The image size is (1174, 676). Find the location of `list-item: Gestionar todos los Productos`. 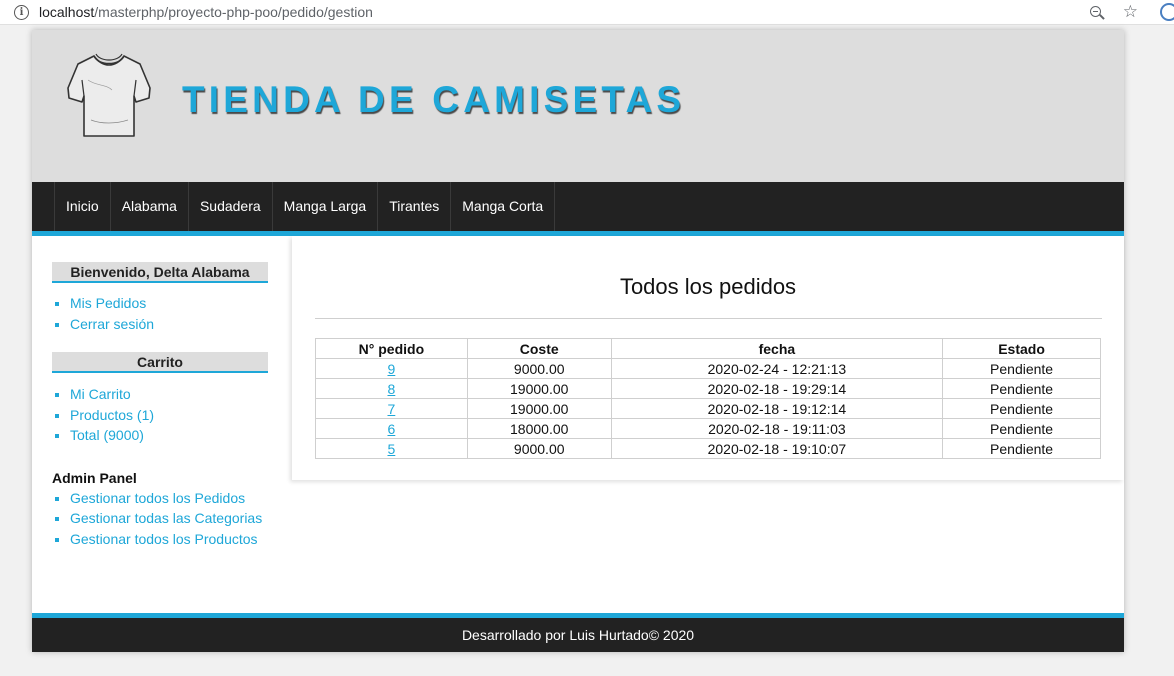

list-item: Gestionar todos los Productos is located at coordinates (169, 539).